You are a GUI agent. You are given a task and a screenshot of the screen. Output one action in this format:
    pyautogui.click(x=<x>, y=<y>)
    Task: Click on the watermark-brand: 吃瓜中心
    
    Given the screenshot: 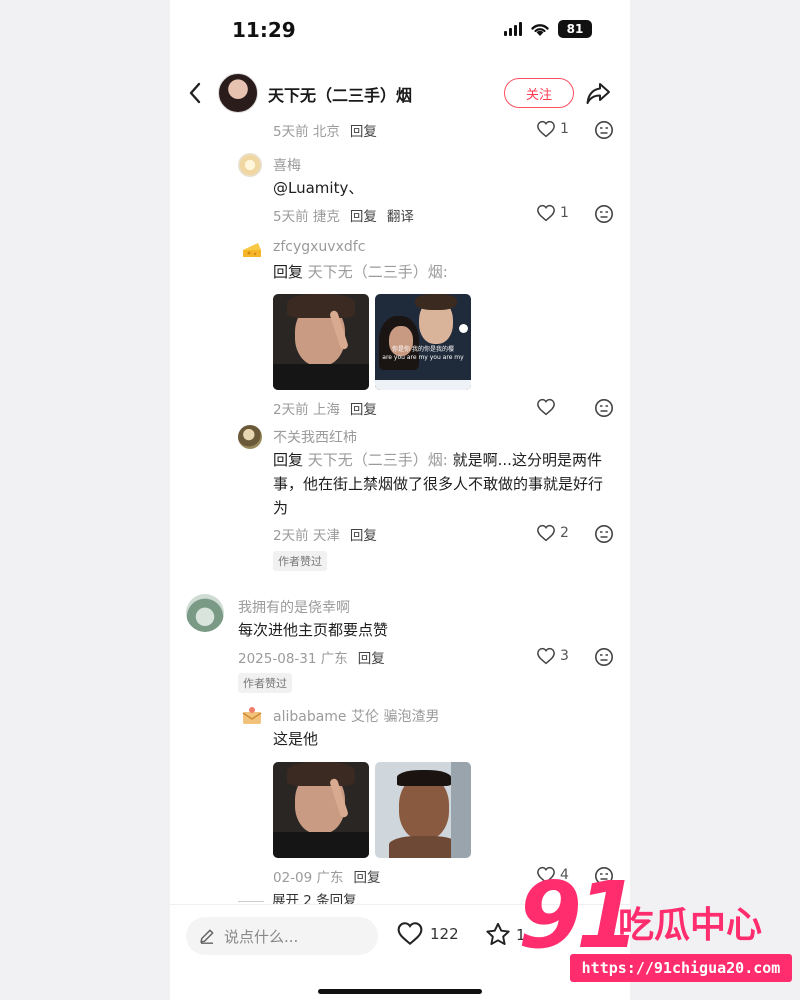 What is the action you would take?
    pyautogui.click(x=690, y=925)
    